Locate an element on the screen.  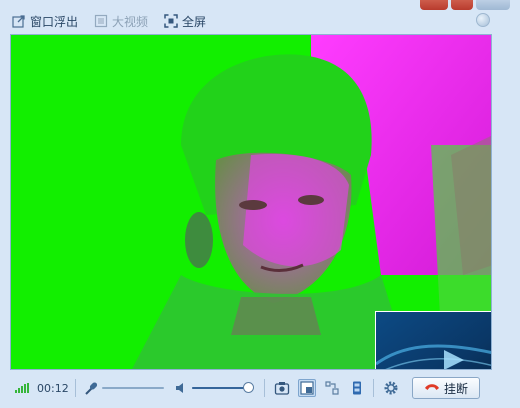
microphone-icon is located at coordinates (91, 388).